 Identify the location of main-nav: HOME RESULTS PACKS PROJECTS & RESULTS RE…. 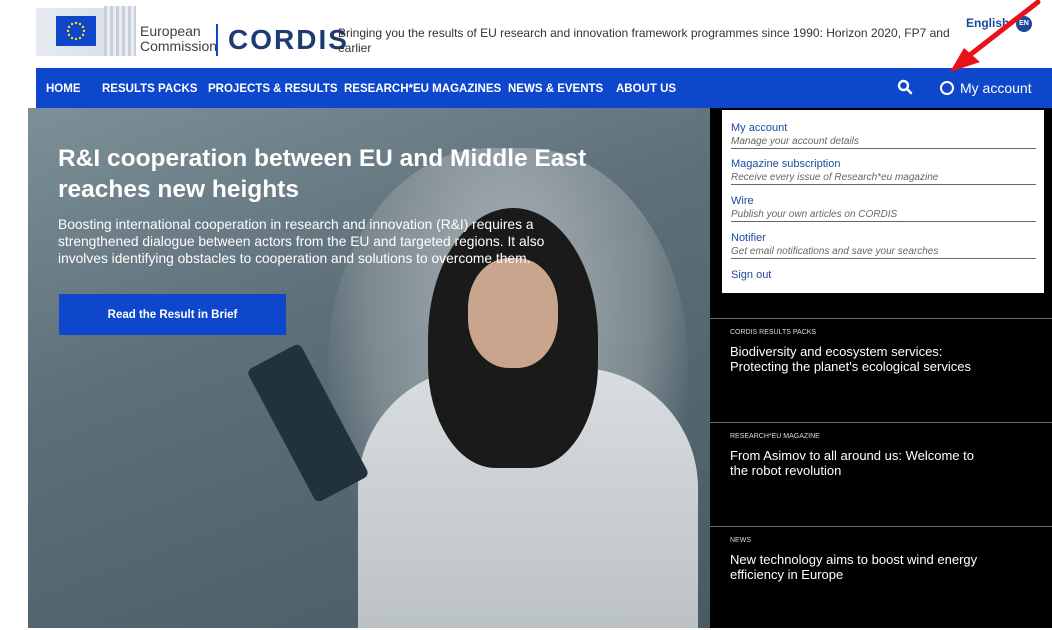
(544, 88).